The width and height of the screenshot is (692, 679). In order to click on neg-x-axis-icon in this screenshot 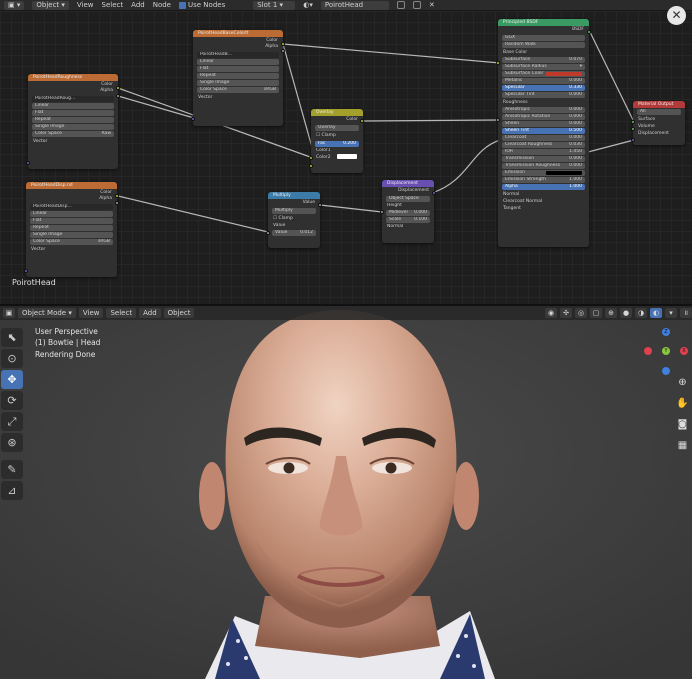, I will do `click(648, 351)`.